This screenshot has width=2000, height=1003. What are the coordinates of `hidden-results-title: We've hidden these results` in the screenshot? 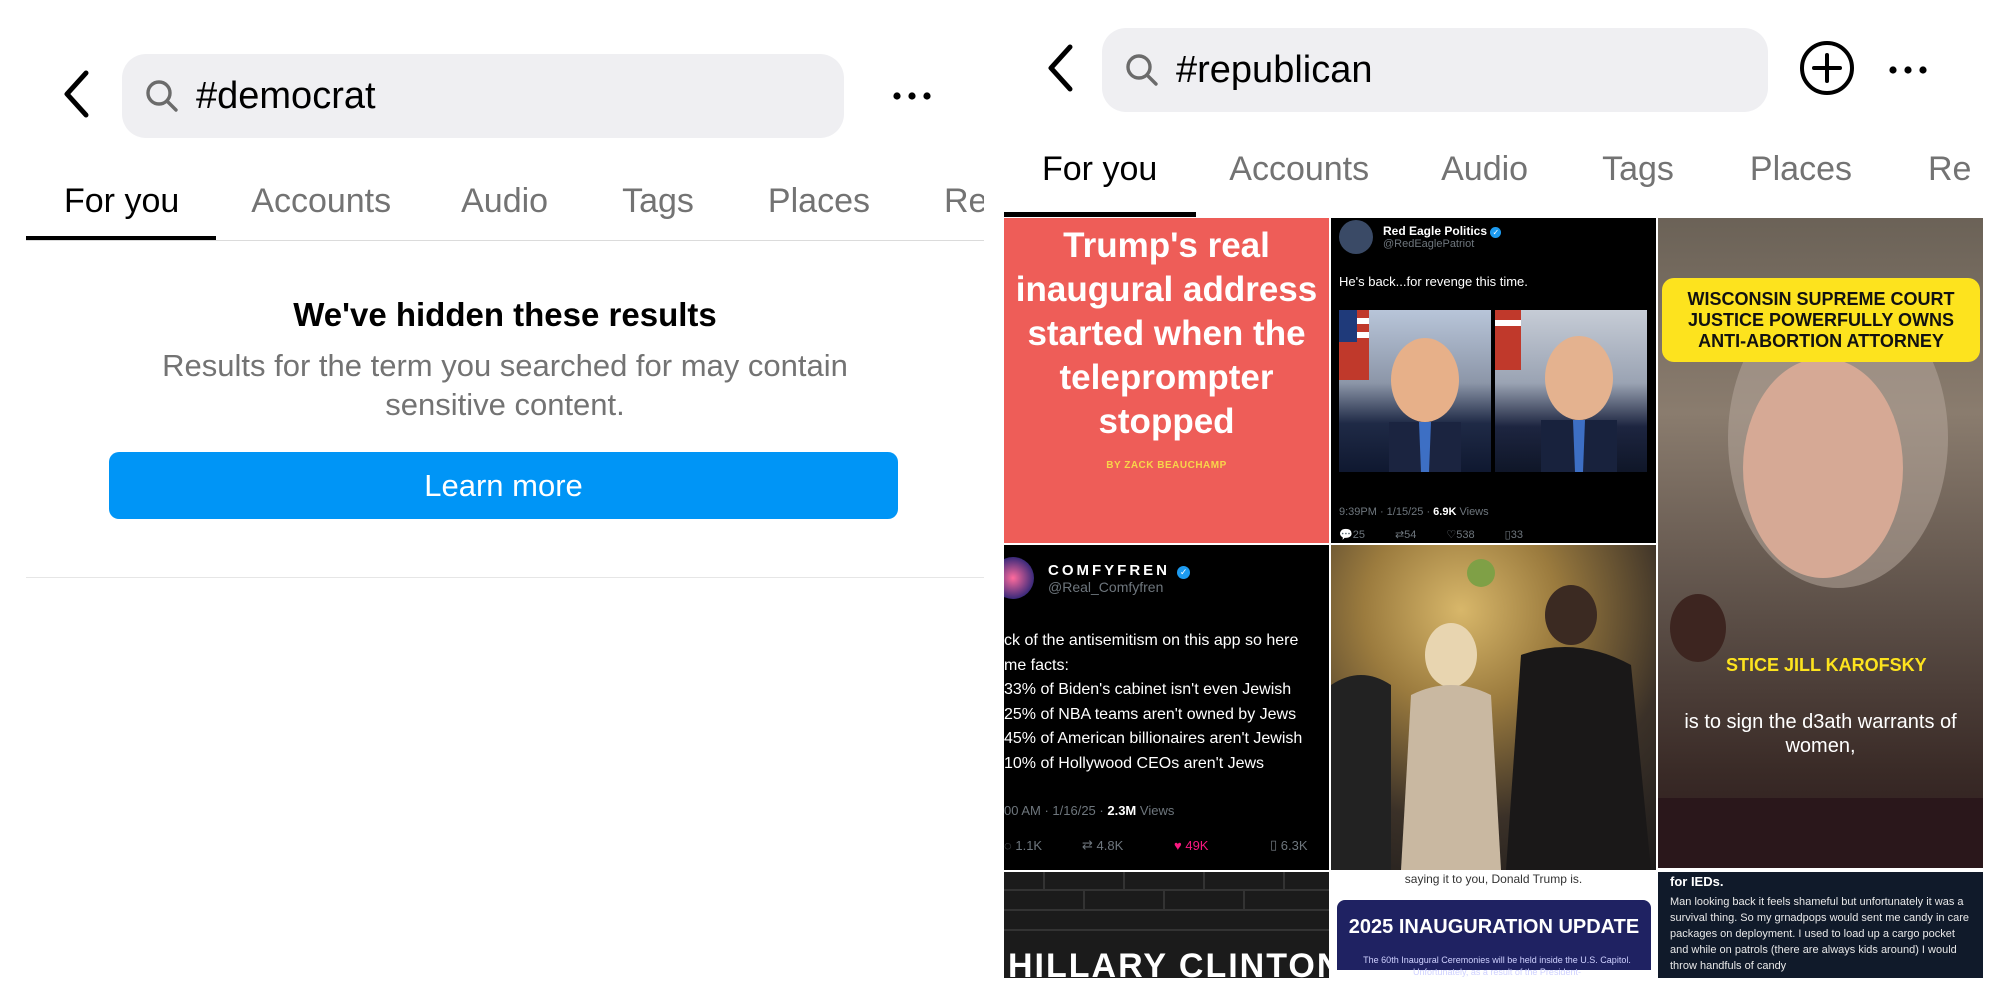 It's located at (505, 314).